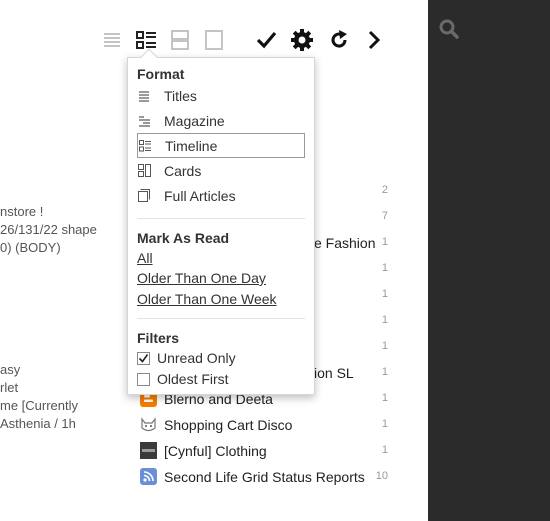 The height and width of the screenshot is (521, 550). Describe the element at coordinates (145, 146) in the screenshot. I see `timeline-icon` at that location.